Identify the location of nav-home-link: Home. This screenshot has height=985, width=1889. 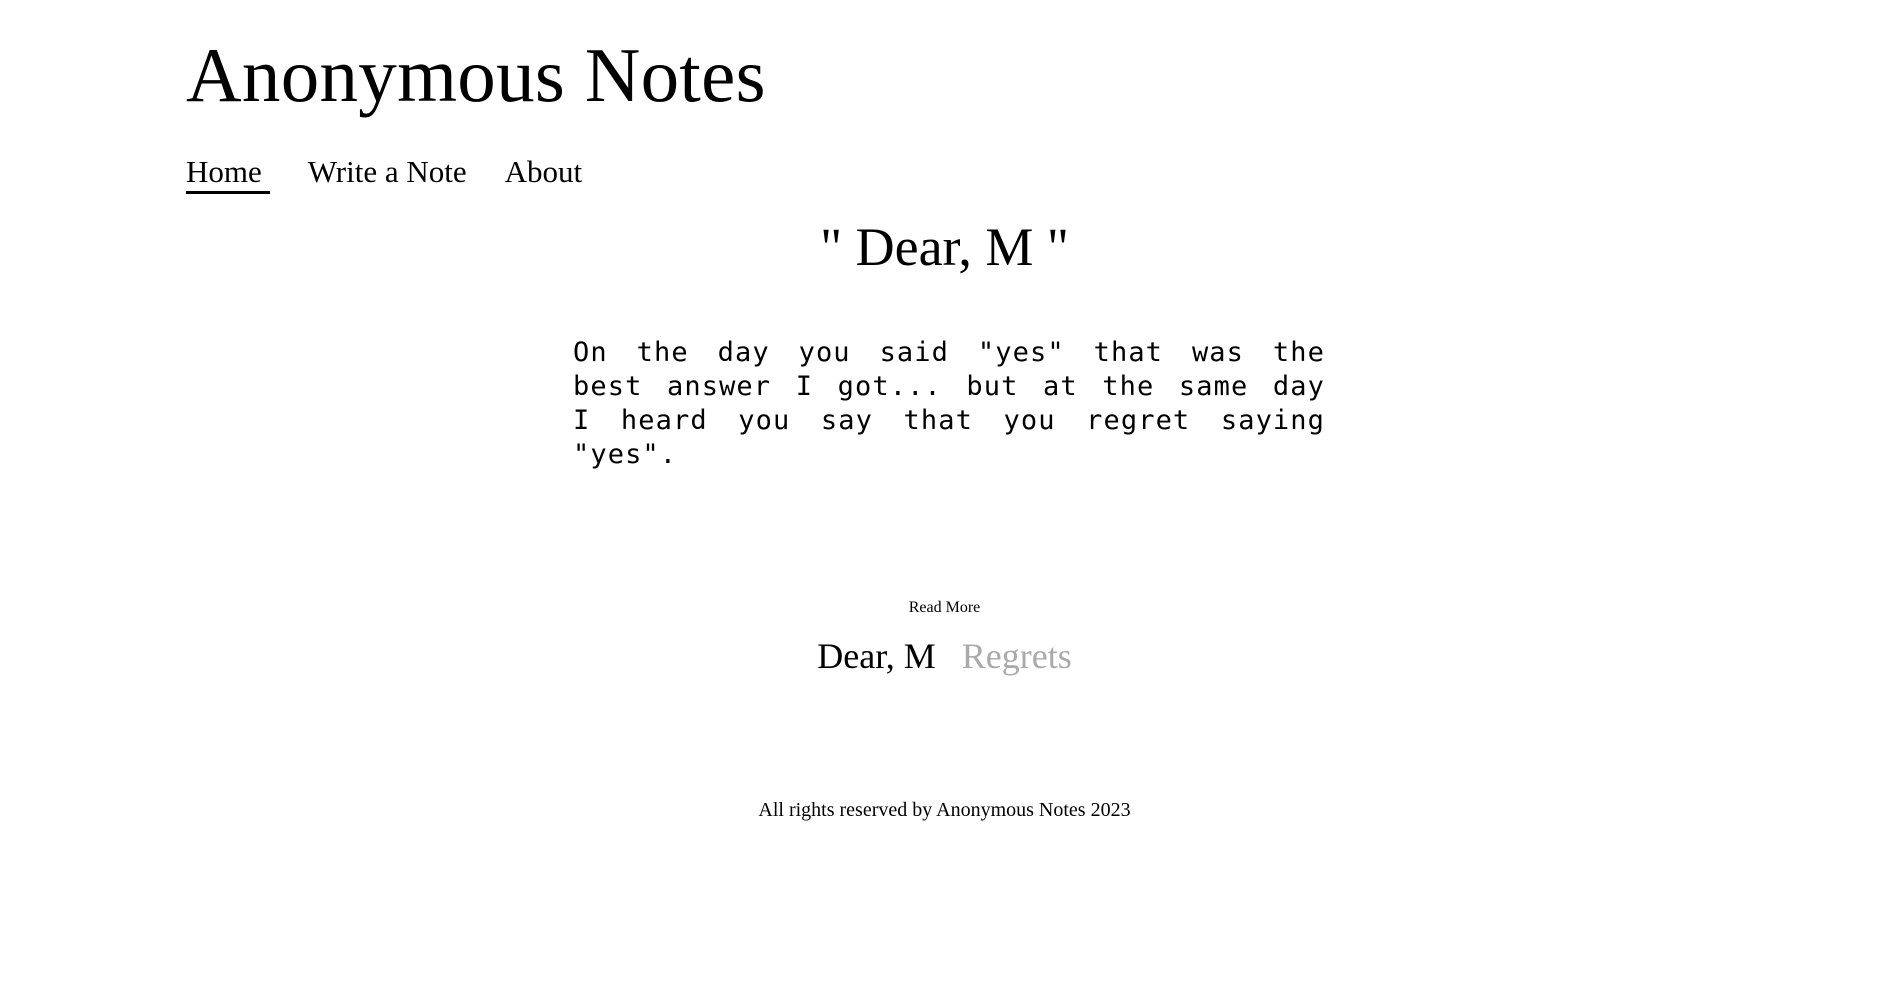
(228, 174).